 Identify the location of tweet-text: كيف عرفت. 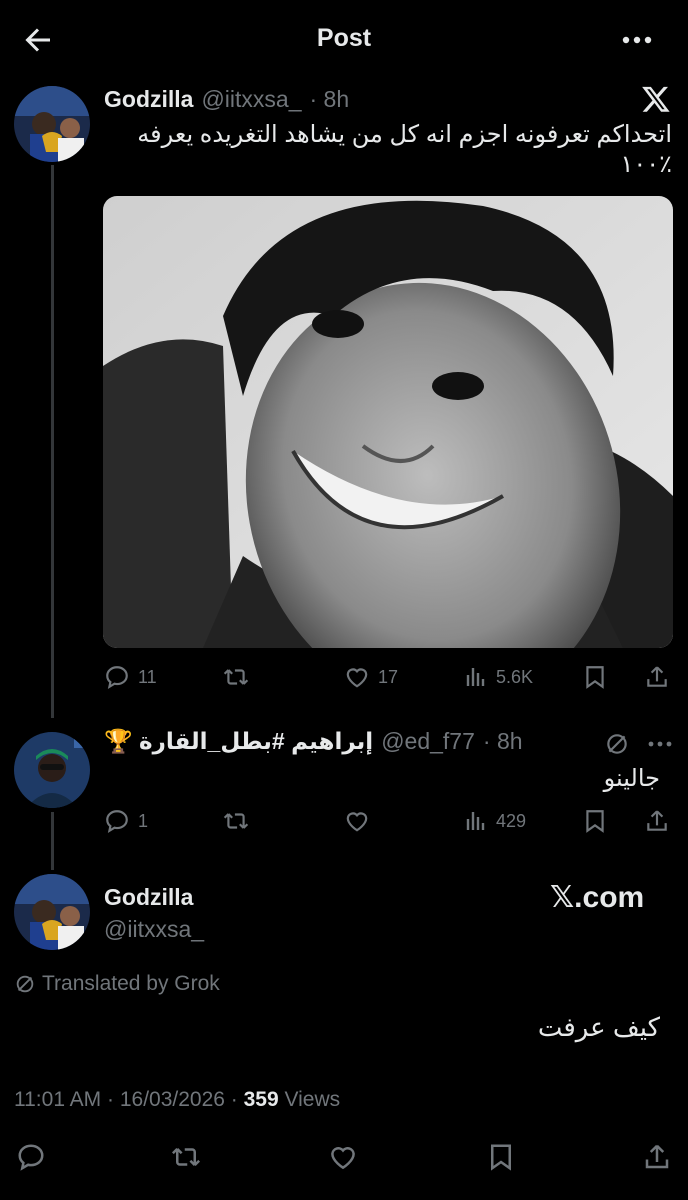
(598, 1027).